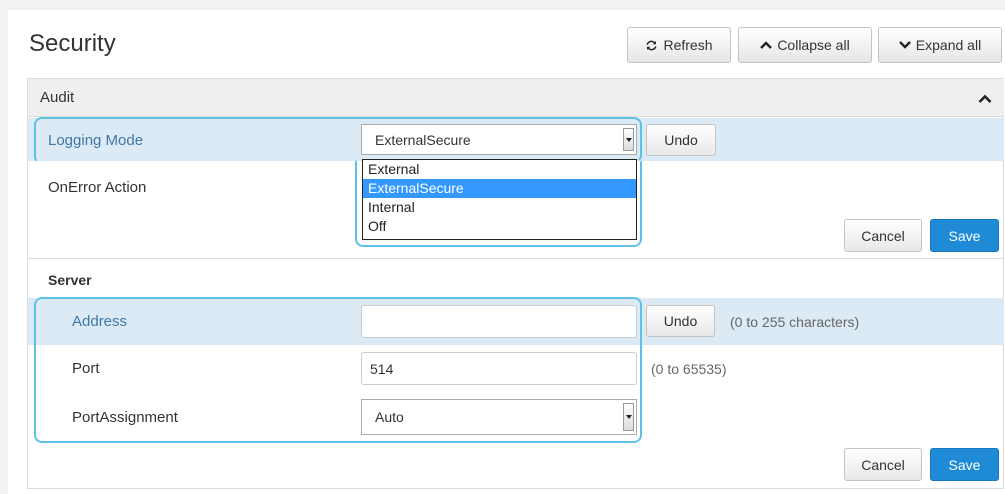 The image size is (1005, 494). Describe the element at coordinates (499, 207) in the screenshot. I see `option-internal: Internal` at that location.